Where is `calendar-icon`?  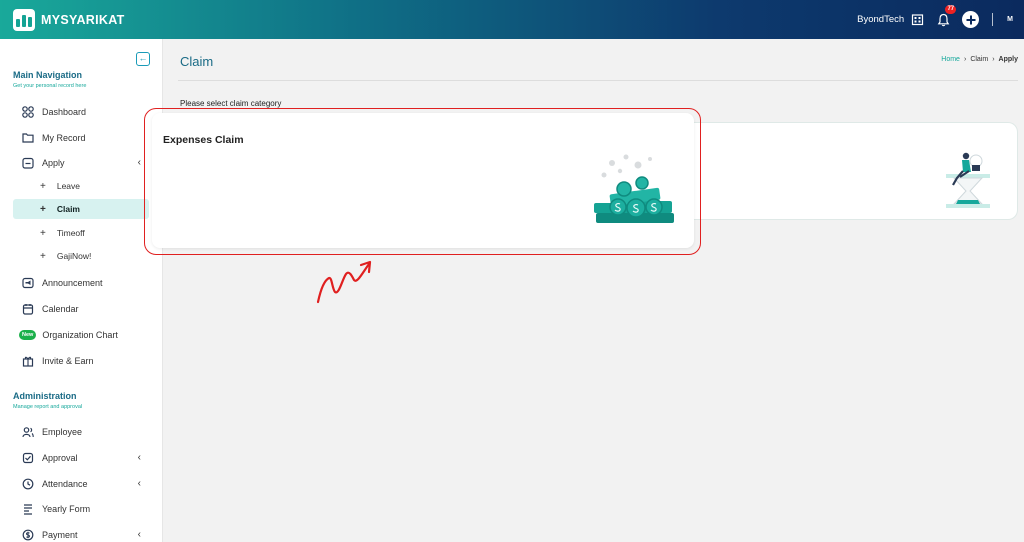
calendar-icon is located at coordinates (28, 309).